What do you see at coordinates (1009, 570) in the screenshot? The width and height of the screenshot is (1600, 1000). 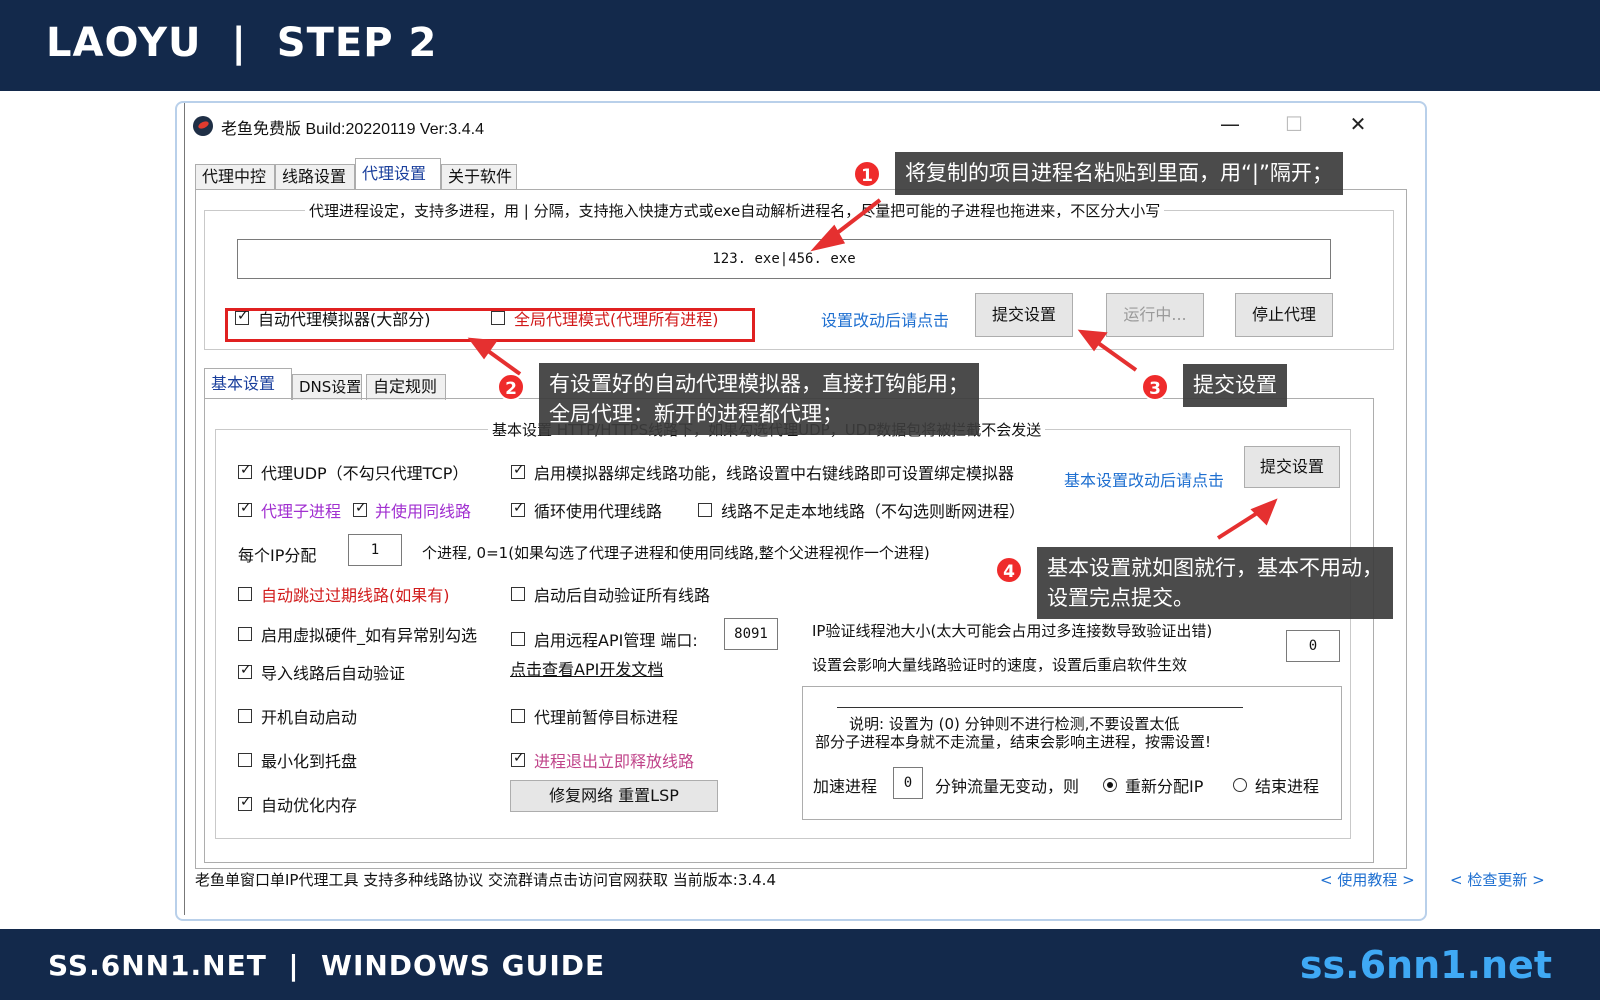 I see `step-badge-4: 4` at bounding box center [1009, 570].